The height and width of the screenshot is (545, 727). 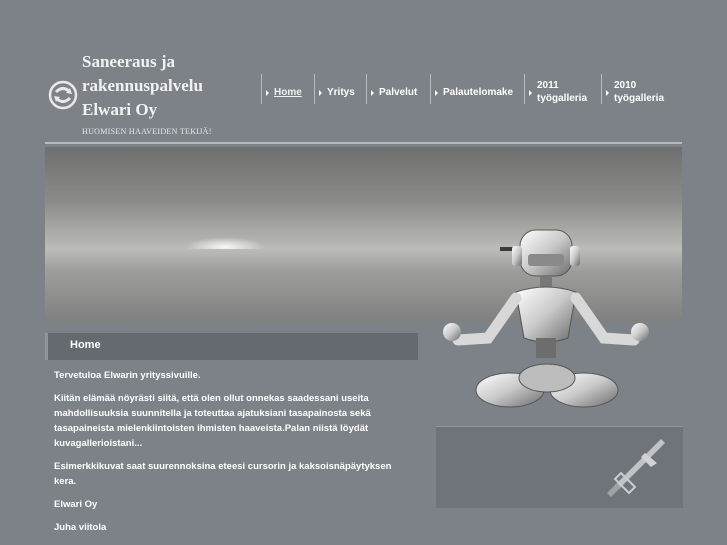 What do you see at coordinates (341, 92) in the screenshot?
I see `nav-label: Yritys` at bounding box center [341, 92].